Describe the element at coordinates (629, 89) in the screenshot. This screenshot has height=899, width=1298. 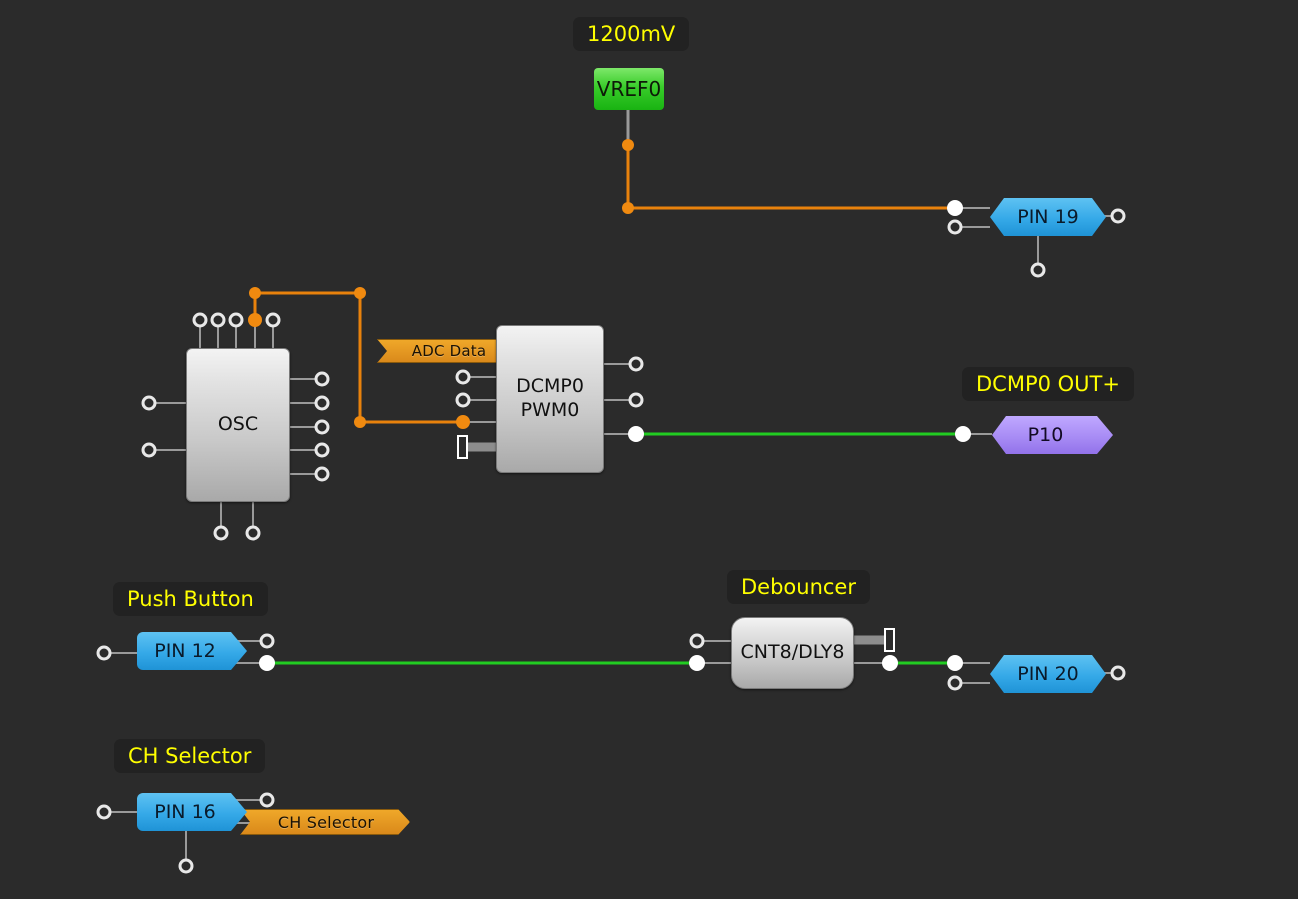
I see `block-vref0: VREF0` at that location.